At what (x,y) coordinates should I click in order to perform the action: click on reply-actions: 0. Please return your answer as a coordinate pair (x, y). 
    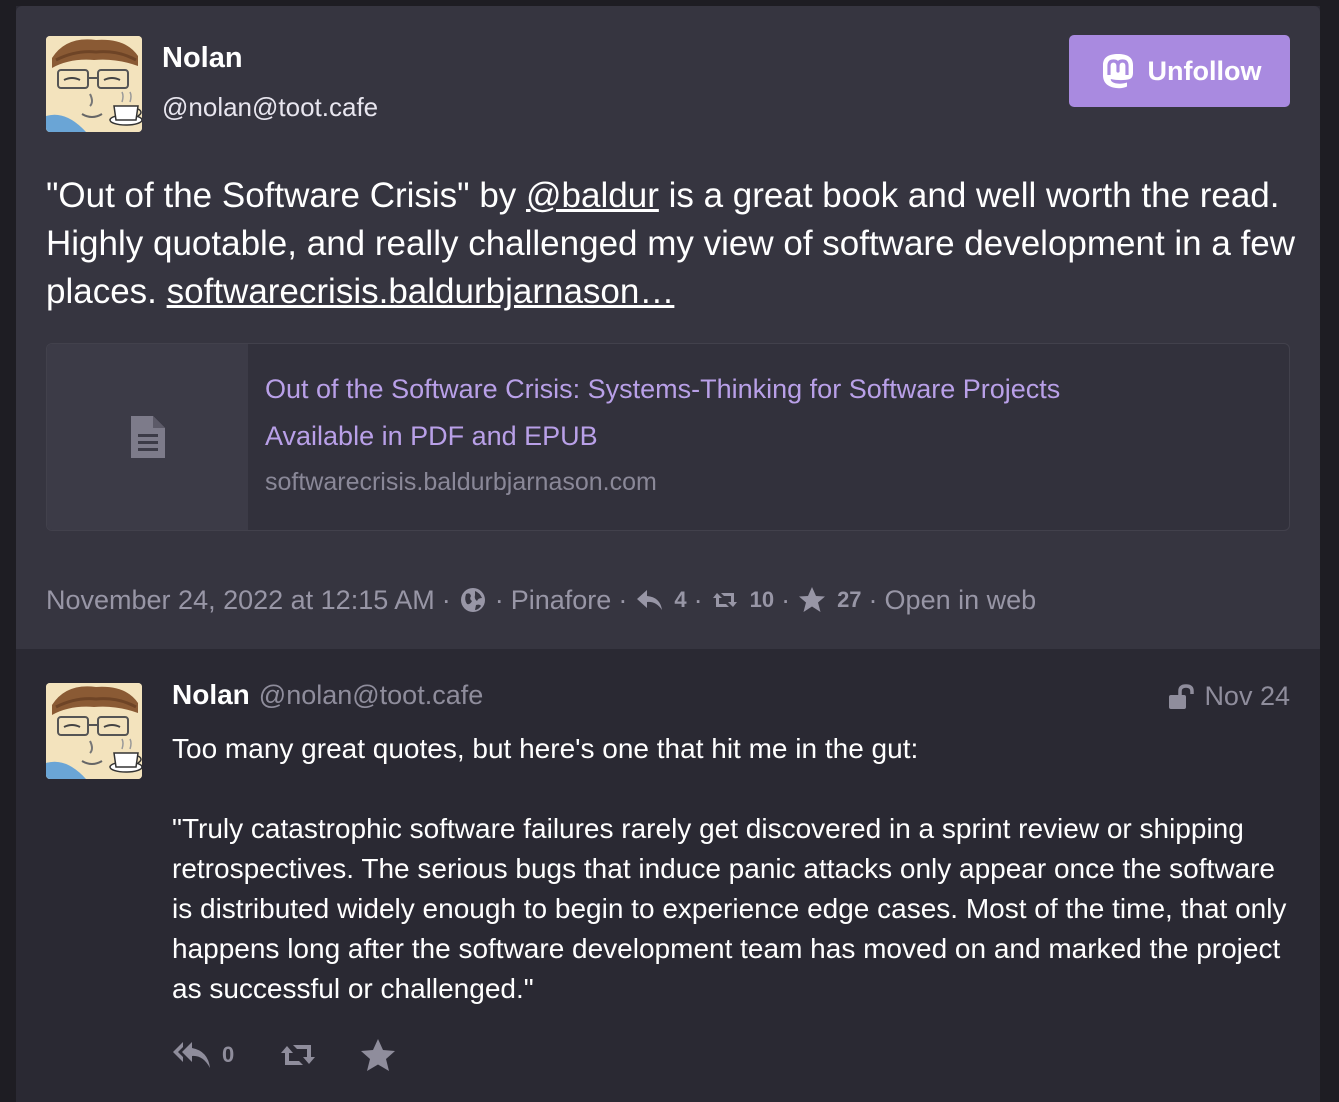
    Looking at the image, I should click on (284, 1055).